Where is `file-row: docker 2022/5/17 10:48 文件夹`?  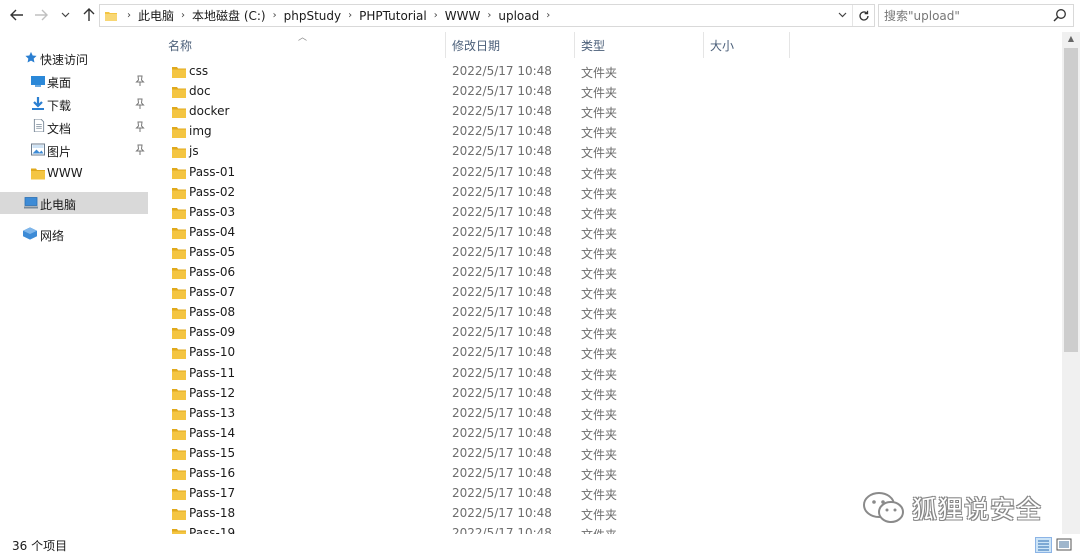 file-row: docker 2022/5/17 10:48 文件夹 is located at coordinates (472, 112).